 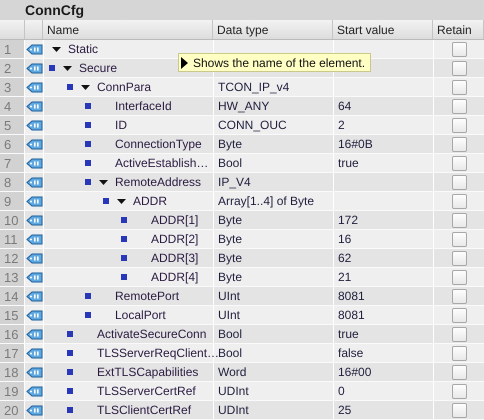 I want to click on column-header: Data type, so click(x=242, y=29).